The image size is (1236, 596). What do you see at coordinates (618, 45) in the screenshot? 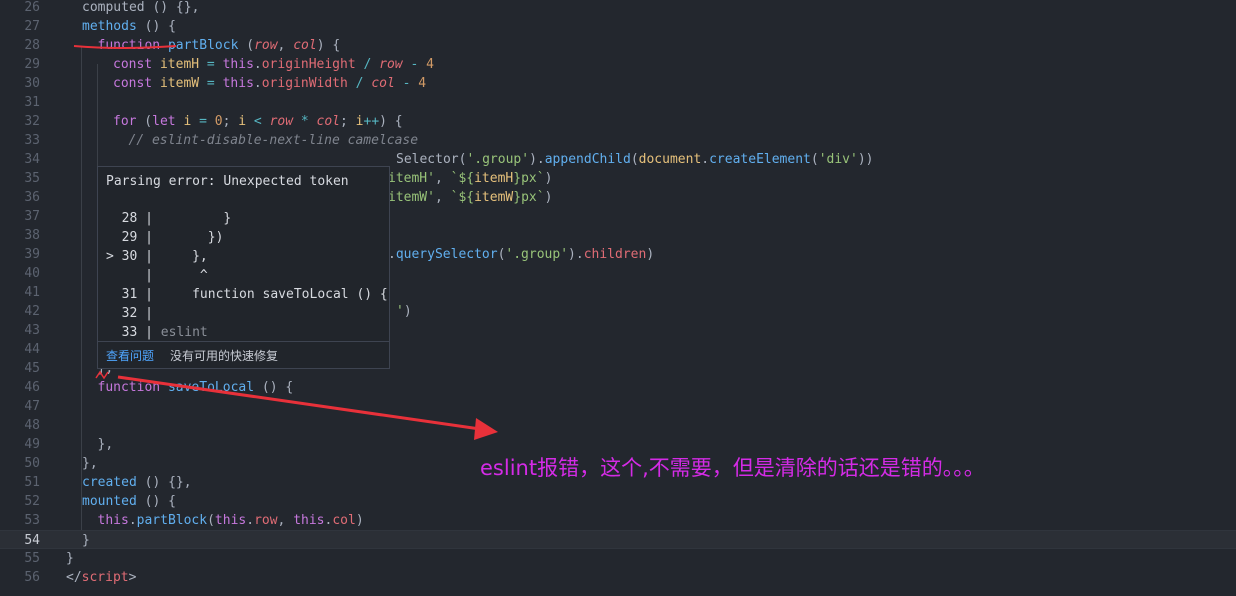
I see `code-line: 28 function partBlock (row, col) {` at bounding box center [618, 45].